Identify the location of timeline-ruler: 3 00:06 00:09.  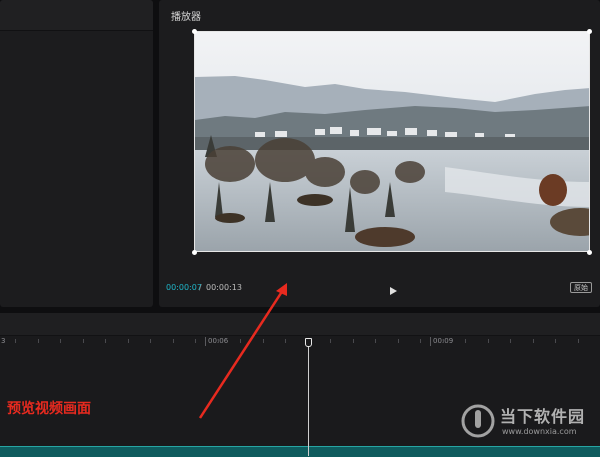
(300, 343).